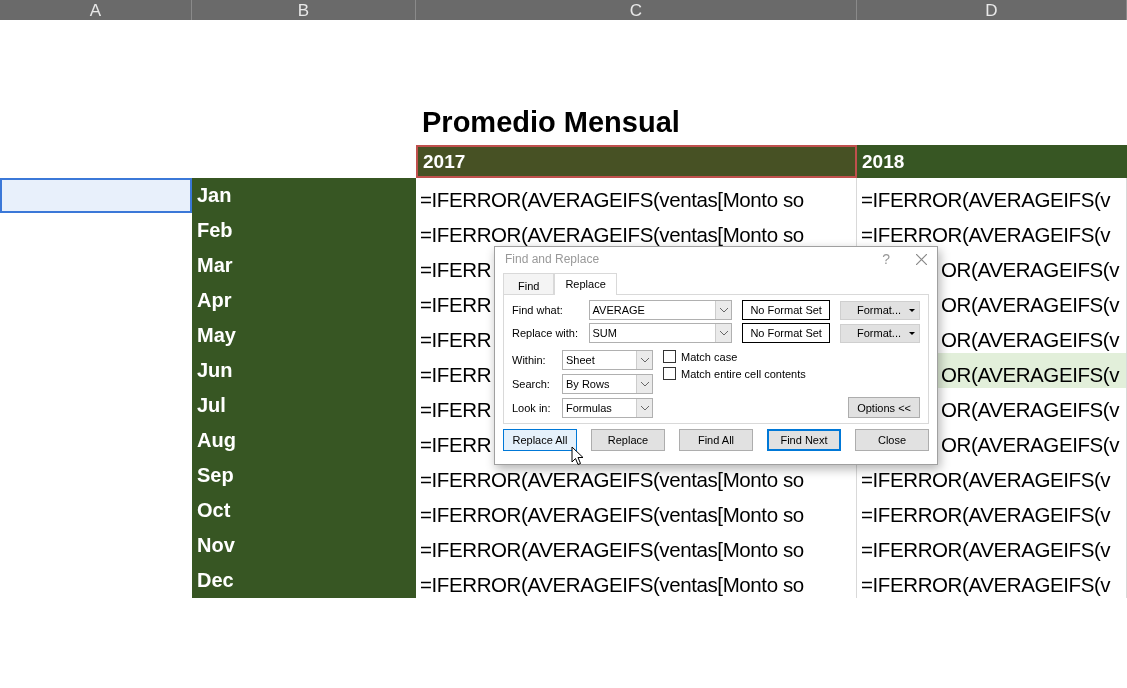 The image size is (1127, 688). What do you see at coordinates (892, 440) in the screenshot?
I see `dialog-button: Close` at bounding box center [892, 440].